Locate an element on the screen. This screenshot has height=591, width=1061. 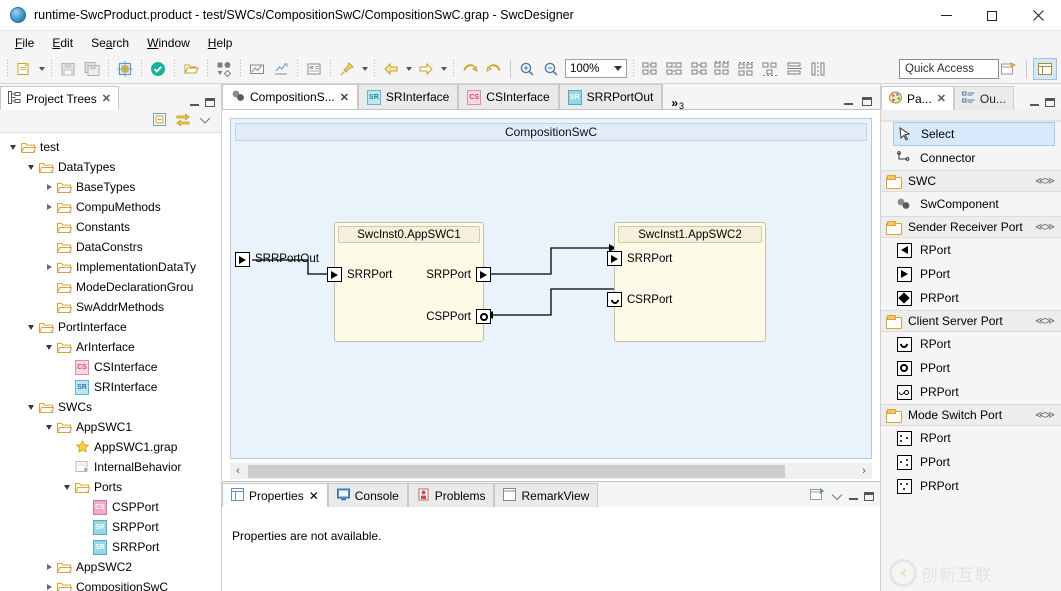
tree-item: InternalBehavior is located at coordinates (110, 467).